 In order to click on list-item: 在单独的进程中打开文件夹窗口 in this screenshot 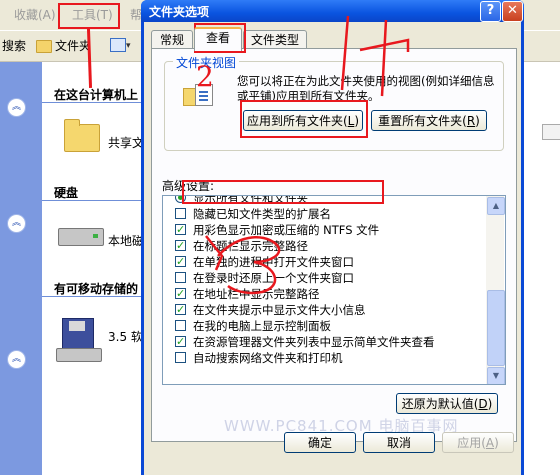, I will do `click(324, 262)`.